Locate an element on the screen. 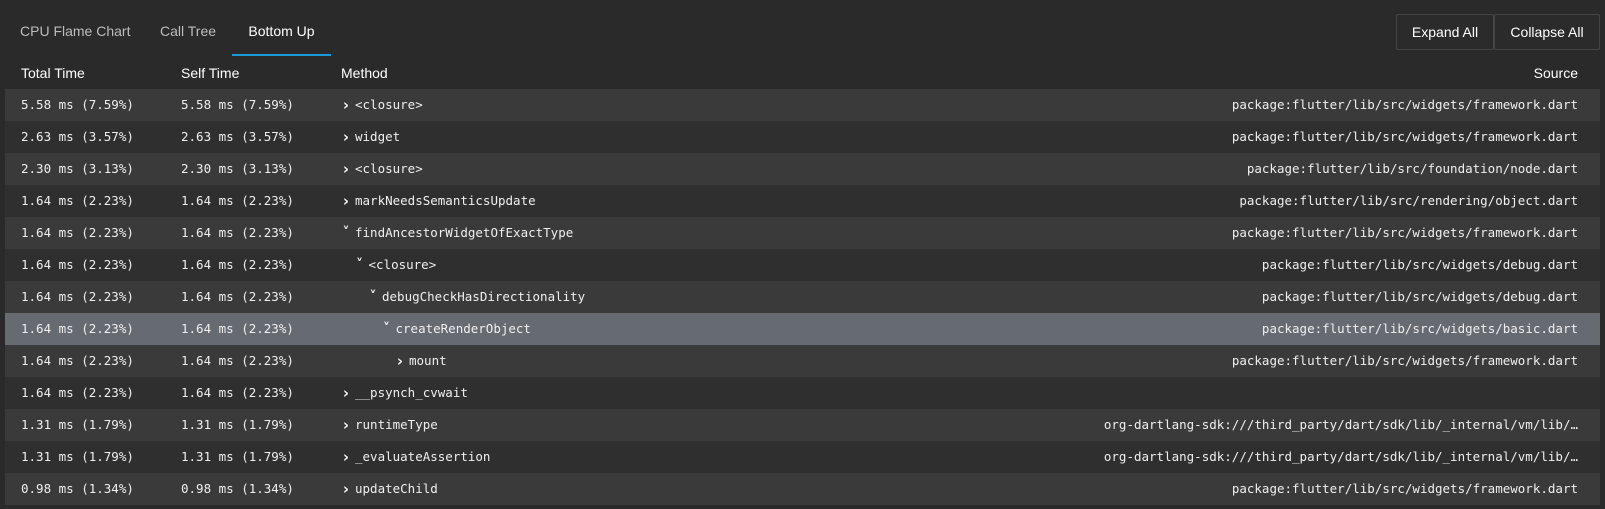 The width and height of the screenshot is (1605, 509). method-name: mount is located at coordinates (428, 360).